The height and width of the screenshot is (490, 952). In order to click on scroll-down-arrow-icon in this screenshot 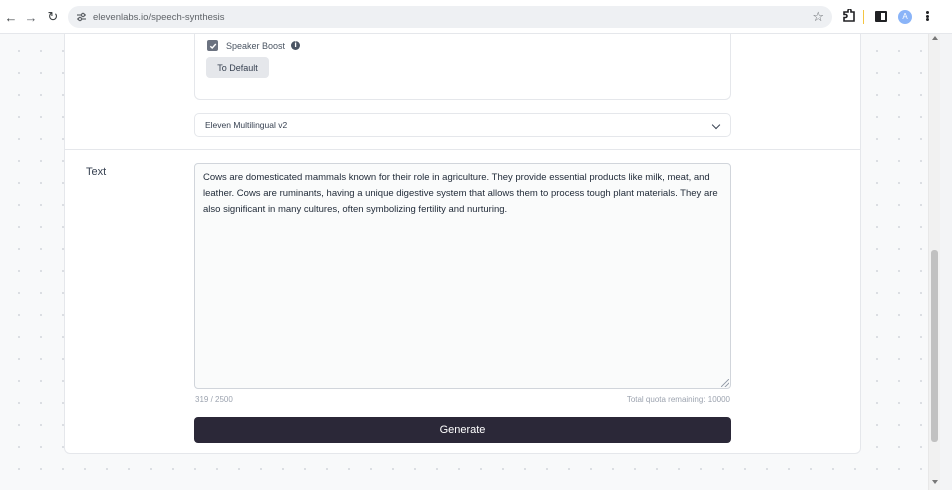, I will do `click(935, 482)`.